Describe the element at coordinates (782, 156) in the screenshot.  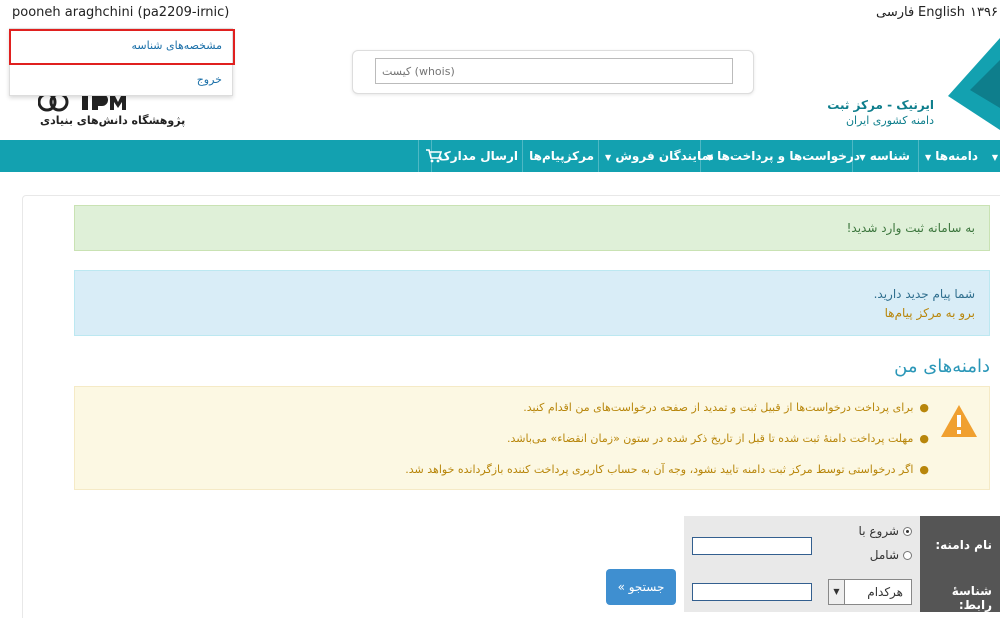
I see `nav-item-requests: درخواست‌ها و پرداخت‌ها ▼` at that location.